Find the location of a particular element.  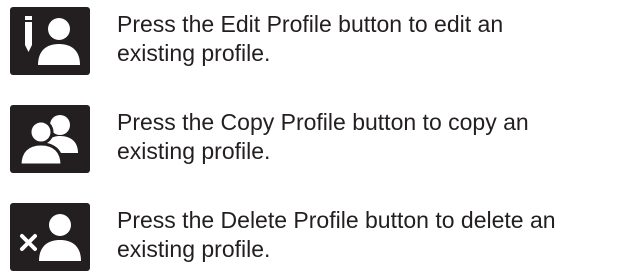

description-line: Press the Edit Profile button to edit an is located at coordinates (310, 24).